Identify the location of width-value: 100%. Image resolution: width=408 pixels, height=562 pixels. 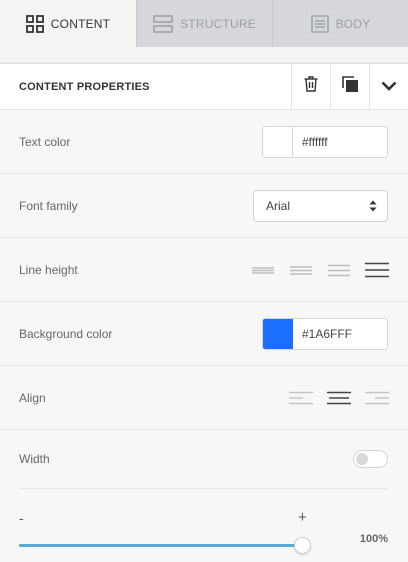
(373, 539).